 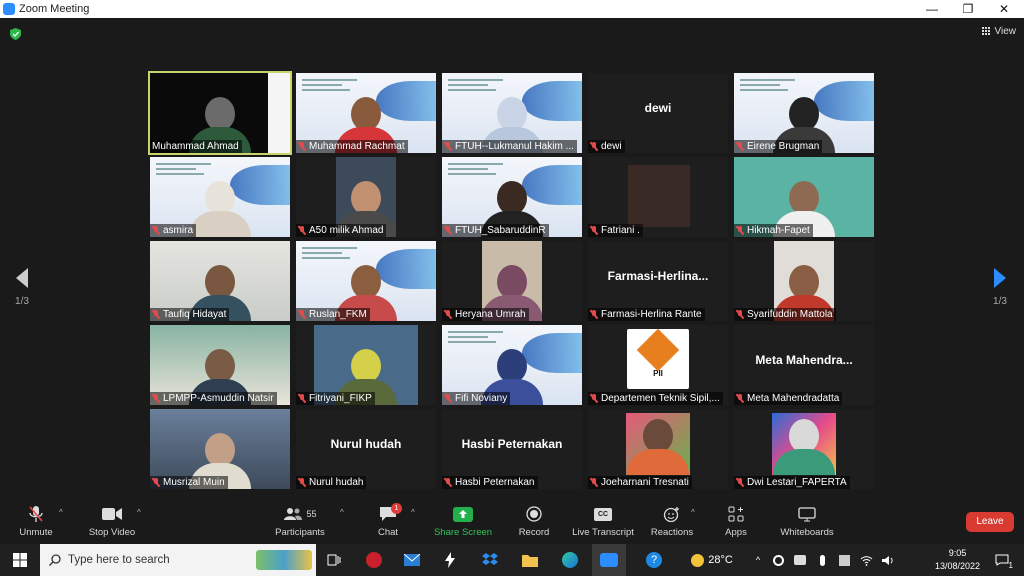 What do you see at coordinates (366, 365) in the screenshot?
I see `participant-tile: Fitriyani_FIKP` at bounding box center [366, 365].